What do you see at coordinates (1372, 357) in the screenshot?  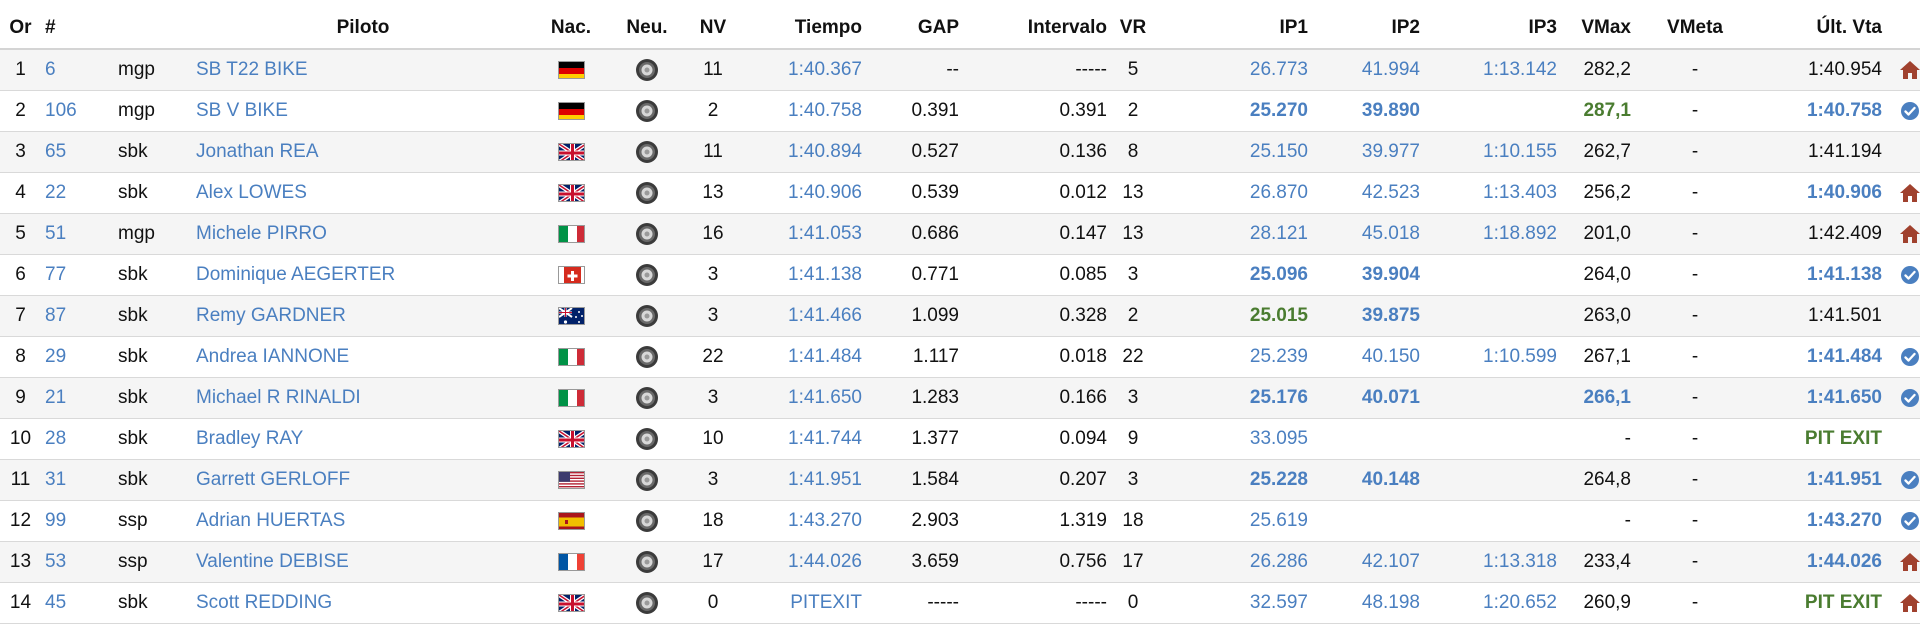 I see `split-ip2-cell: 40.150` at bounding box center [1372, 357].